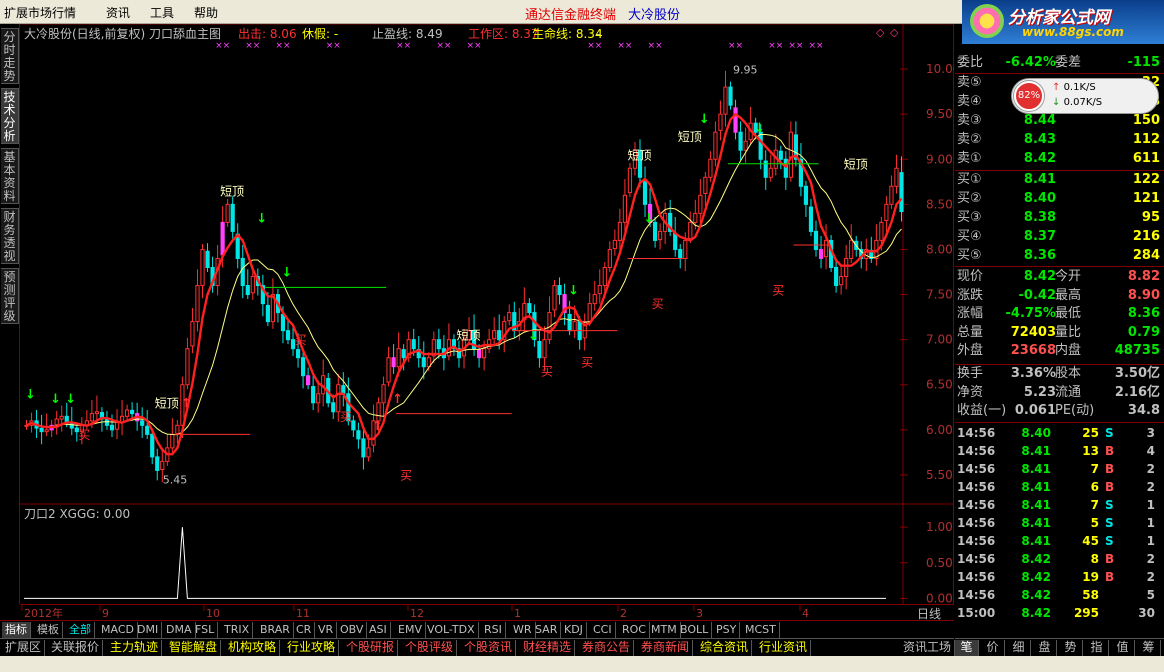 The image size is (1164, 672). I want to click on indicator-tab-指标: 指标, so click(16, 630).